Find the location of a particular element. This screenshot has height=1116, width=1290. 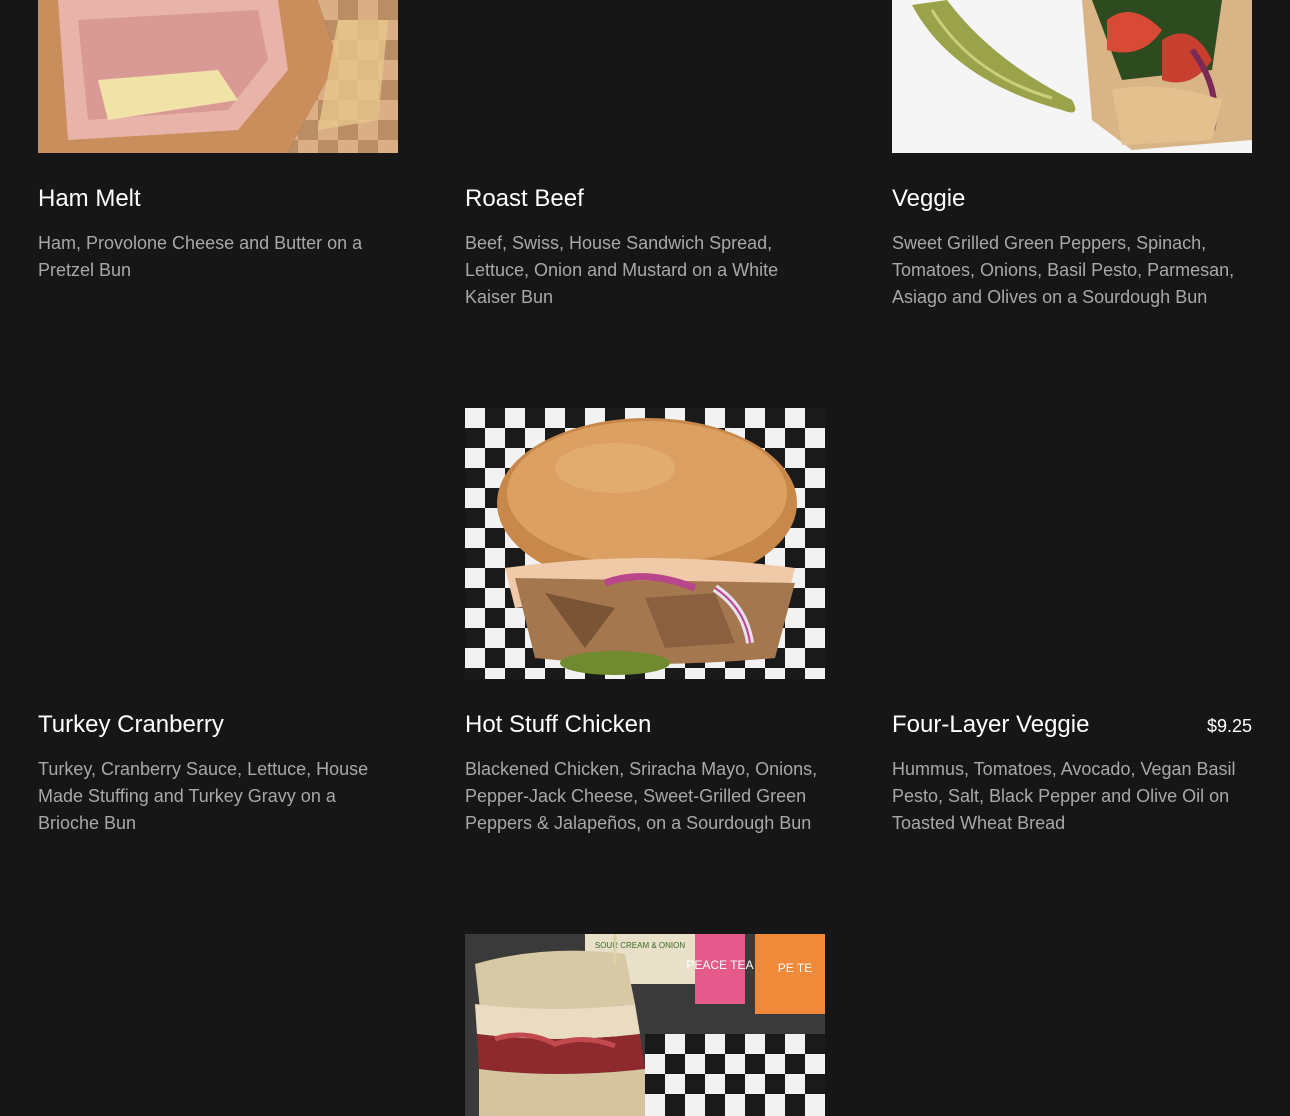

menu-item-title-row: Hot Stuff Chicken is located at coordinates (645, 725).